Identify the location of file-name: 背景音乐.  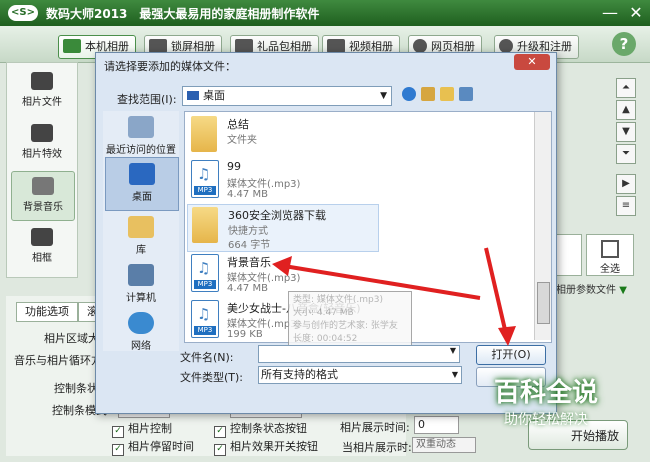
(249, 262).